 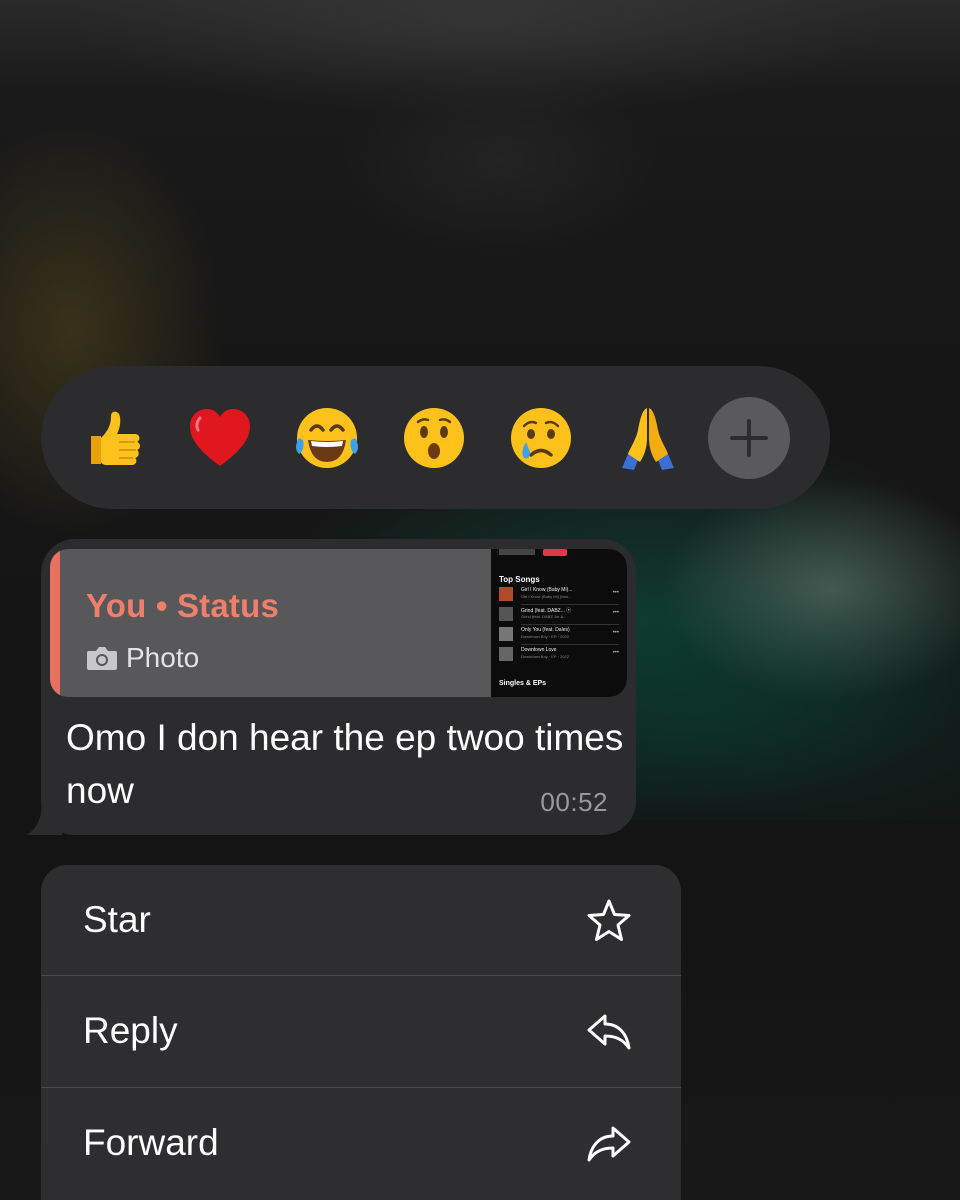 I want to click on plus-icon, so click(x=749, y=437).